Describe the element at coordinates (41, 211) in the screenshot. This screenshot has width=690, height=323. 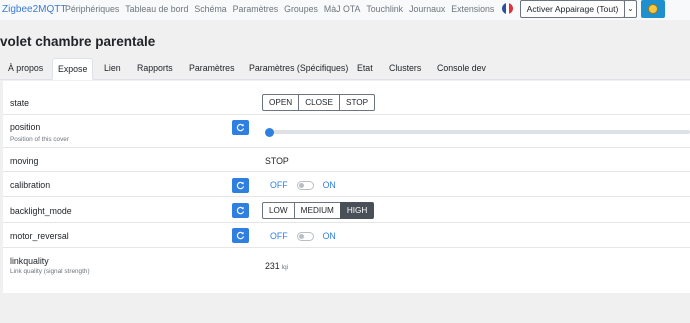
I see `expose-label: backlight_mode` at that location.